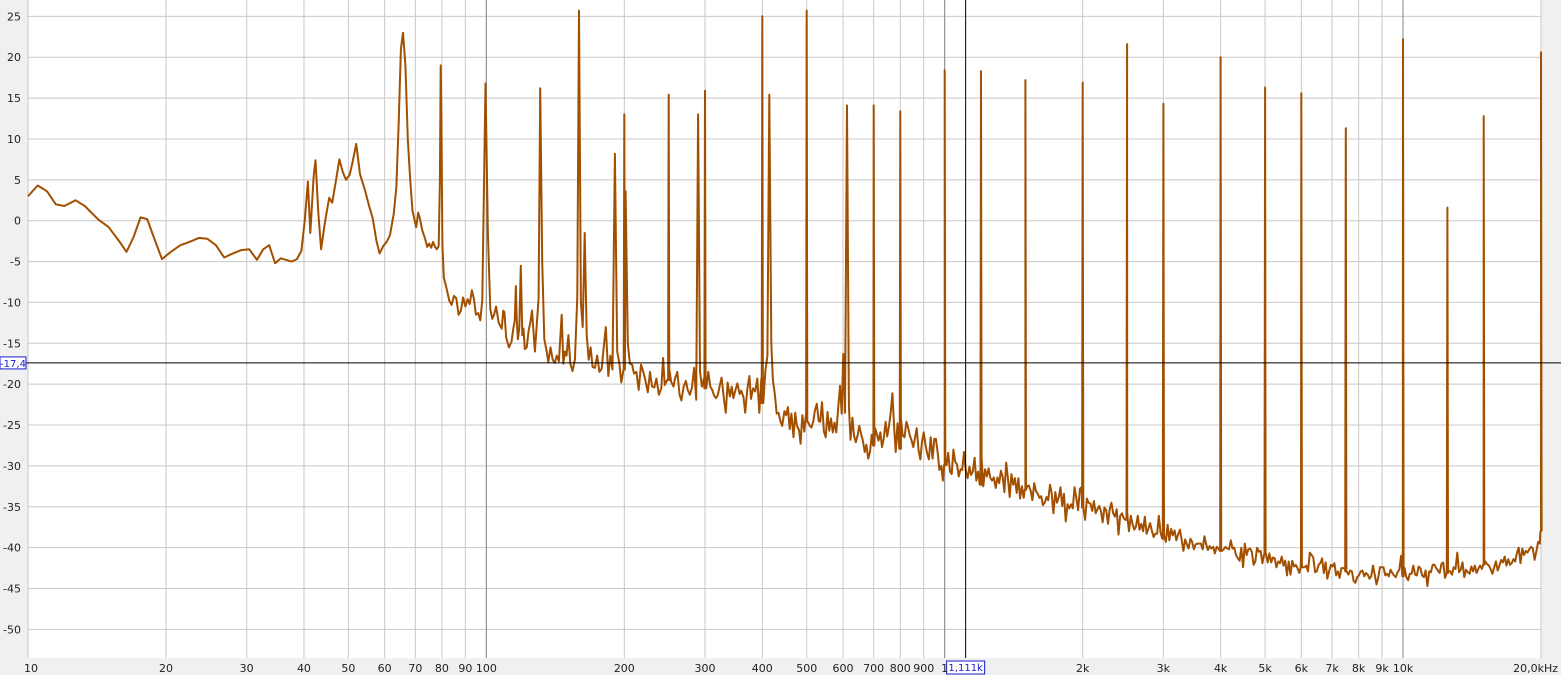  Describe the element at coordinates (15, 262) in the screenshot. I see `y-tick-label: -5` at that location.